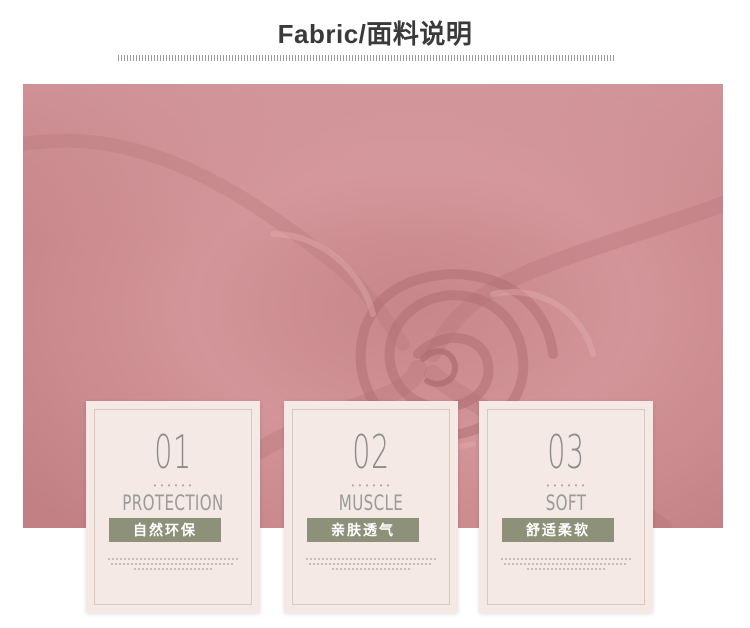 Image resolution: width=750 pixels, height=628 pixels. I want to click on feature-card-muscle: 02 • • • • • • MUSCLE 亲肤透气, so click(371, 507).